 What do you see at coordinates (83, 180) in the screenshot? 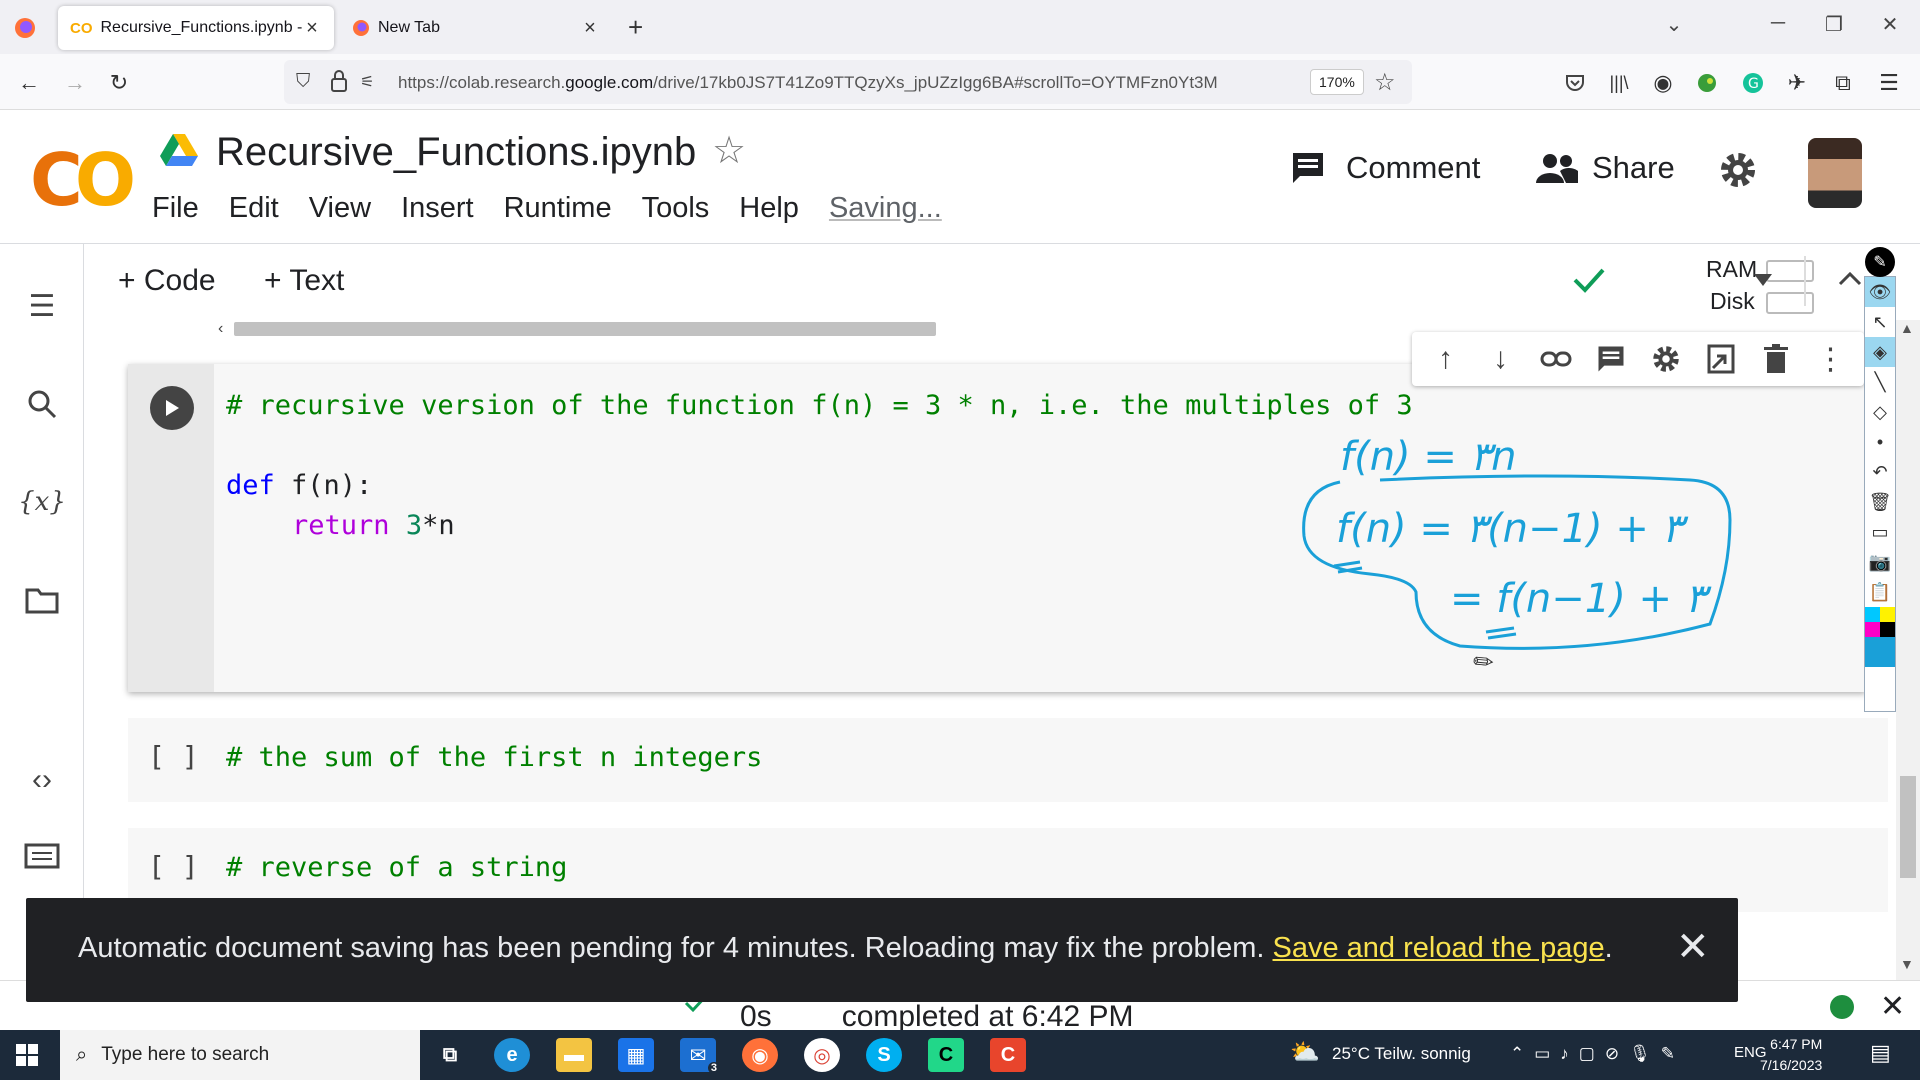
I see `colab-logo: CO` at bounding box center [83, 180].